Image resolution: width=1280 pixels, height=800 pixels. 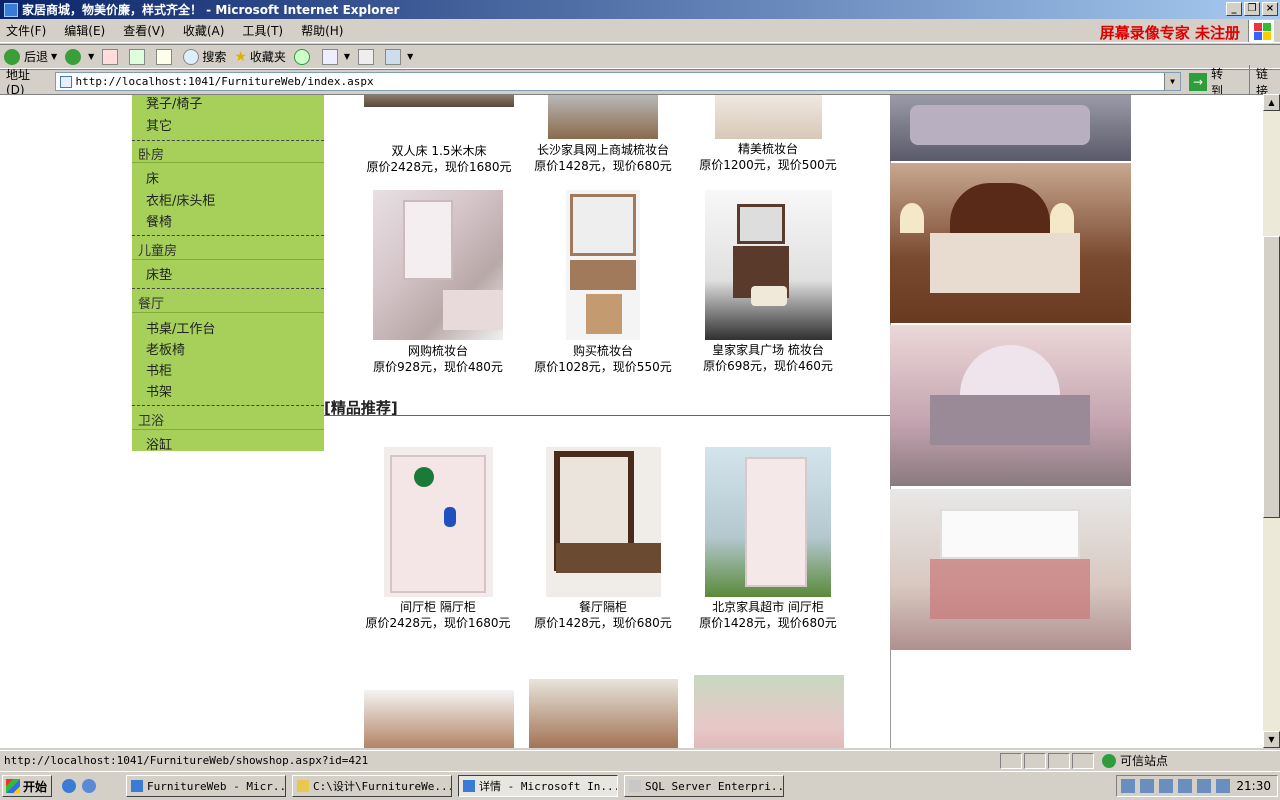 What do you see at coordinates (180, 199) in the screenshot?
I see `category-link: 衣柜/床头柜` at bounding box center [180, 199].